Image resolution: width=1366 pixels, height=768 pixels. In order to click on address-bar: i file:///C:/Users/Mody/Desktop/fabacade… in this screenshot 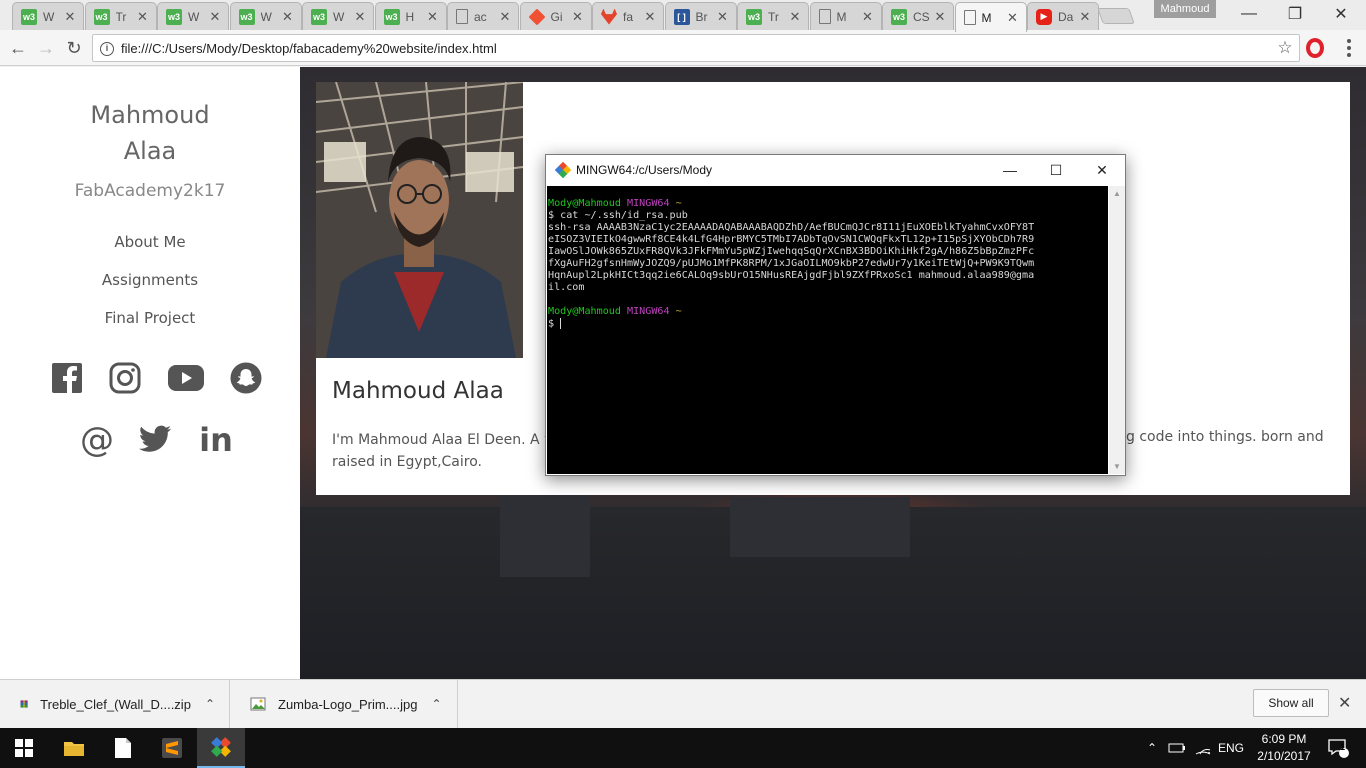, I will do `click(696, 48)`.